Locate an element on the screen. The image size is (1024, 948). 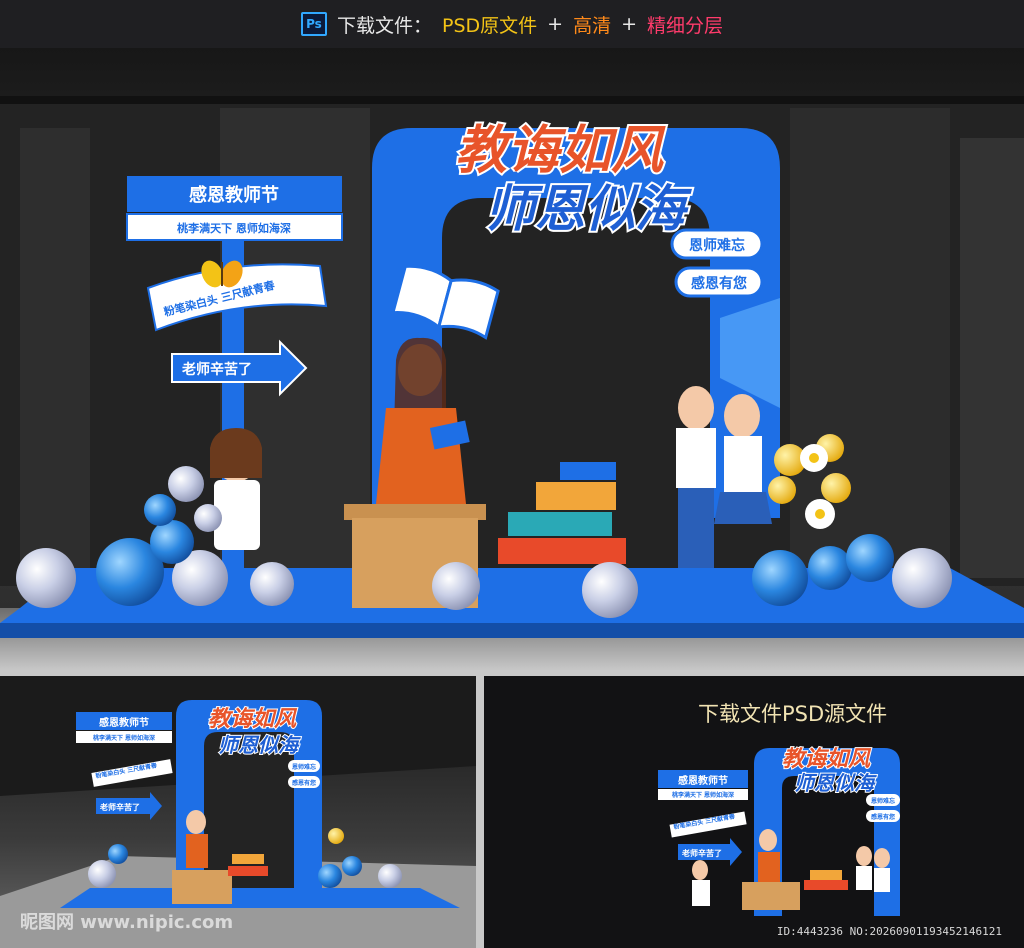
small-title-line2: 师恩似海 is located at coordinates (259, 745).